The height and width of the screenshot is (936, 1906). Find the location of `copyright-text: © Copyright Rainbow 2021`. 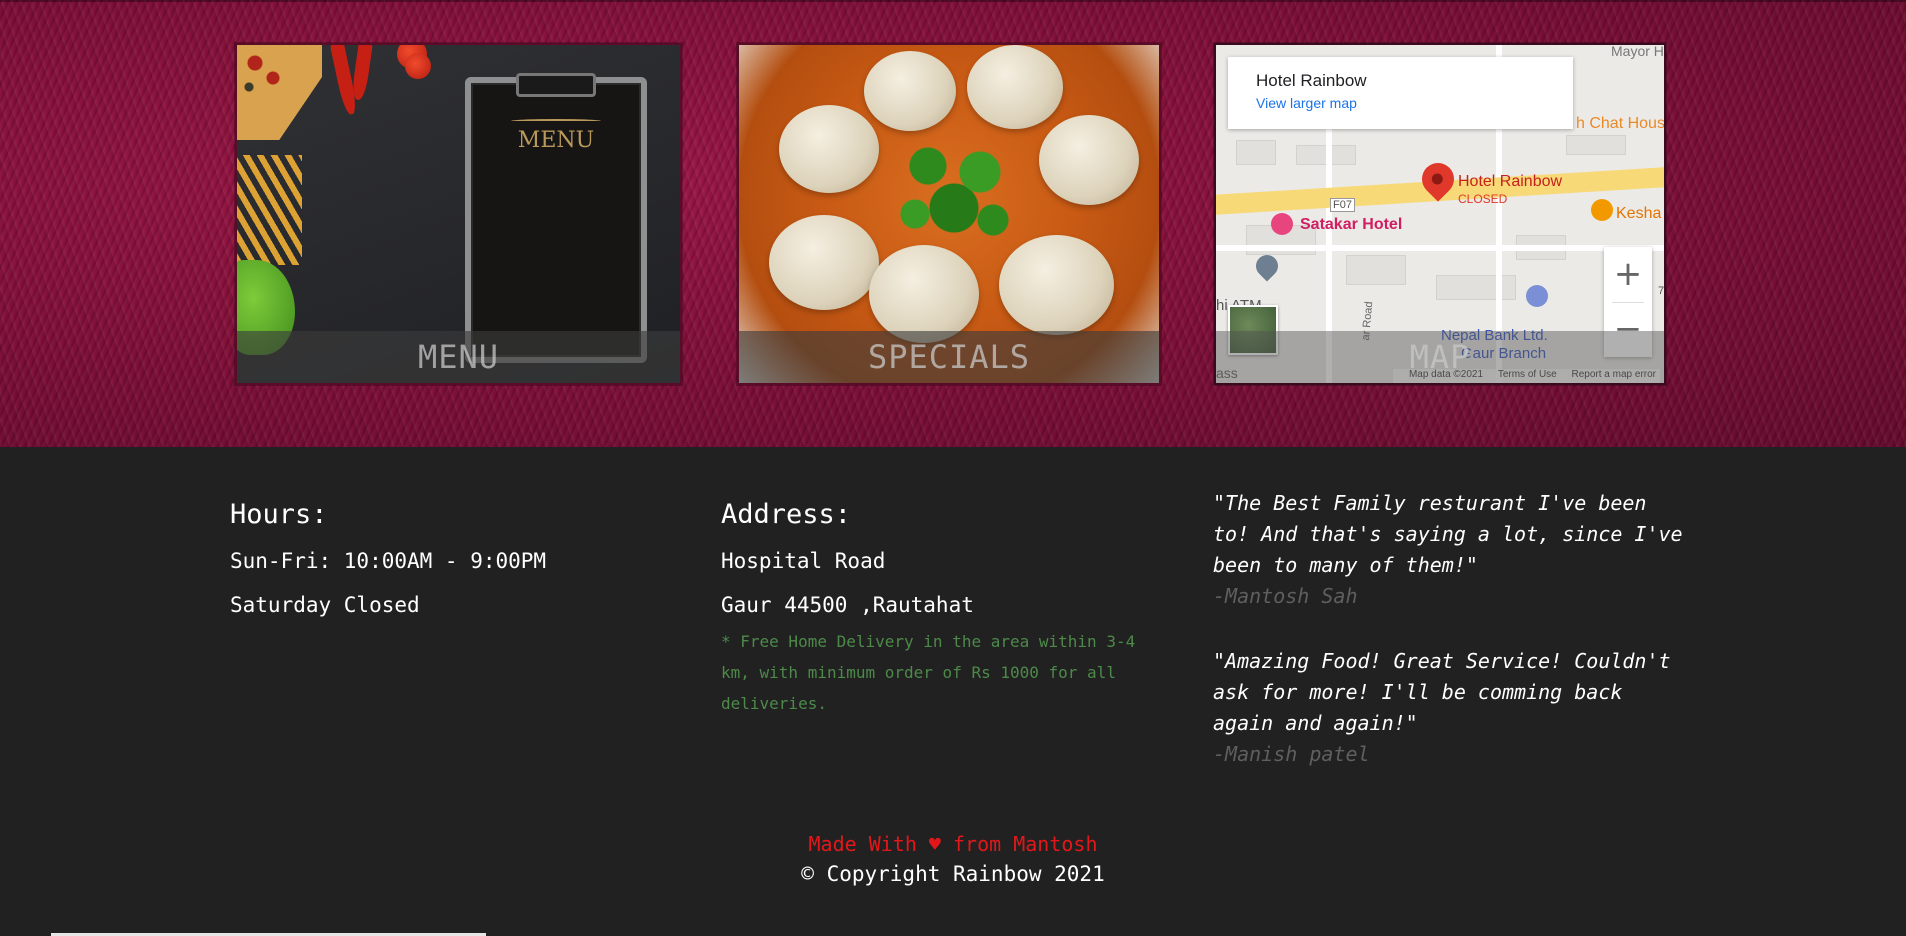

copyright-text: © Copyright Rainbow 2021 is located at coordinates (953, 874).